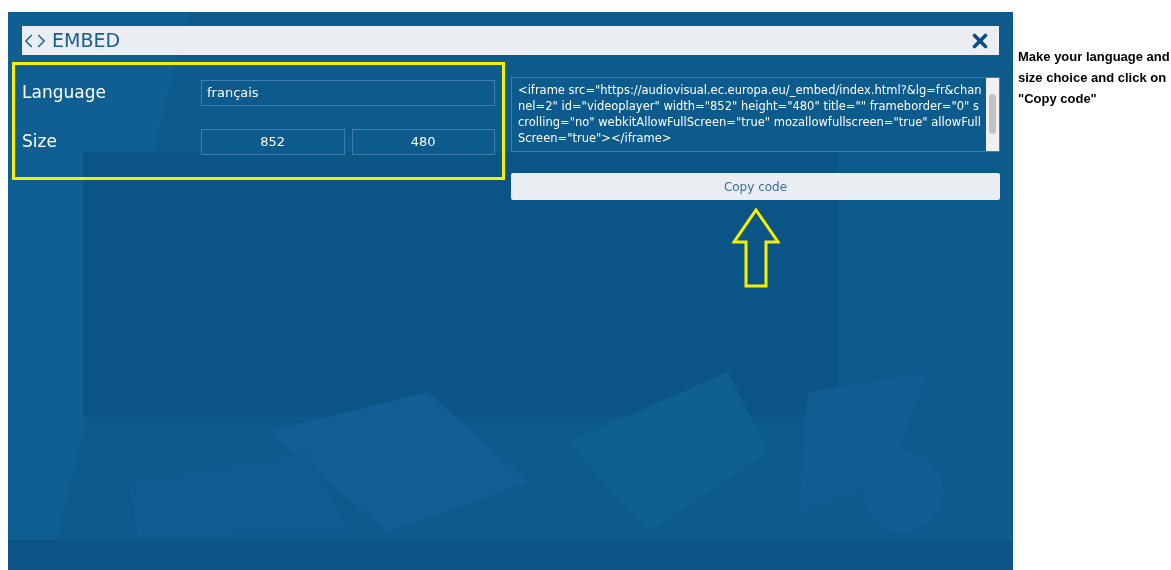 This screenshot has width=1171, height=570. I want to click on copy-code-button: Copy code, so click(755, 186).